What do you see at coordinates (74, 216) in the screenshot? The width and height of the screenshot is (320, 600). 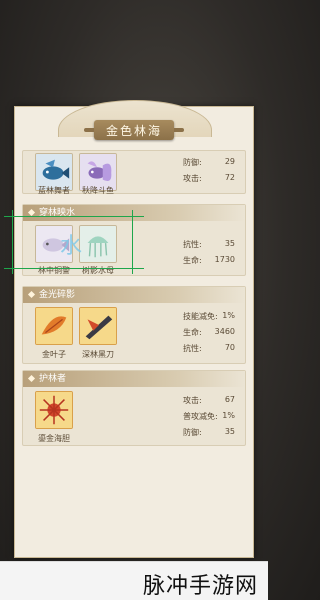 I see `highlight-guide-top` at bounding box center [74, 216].